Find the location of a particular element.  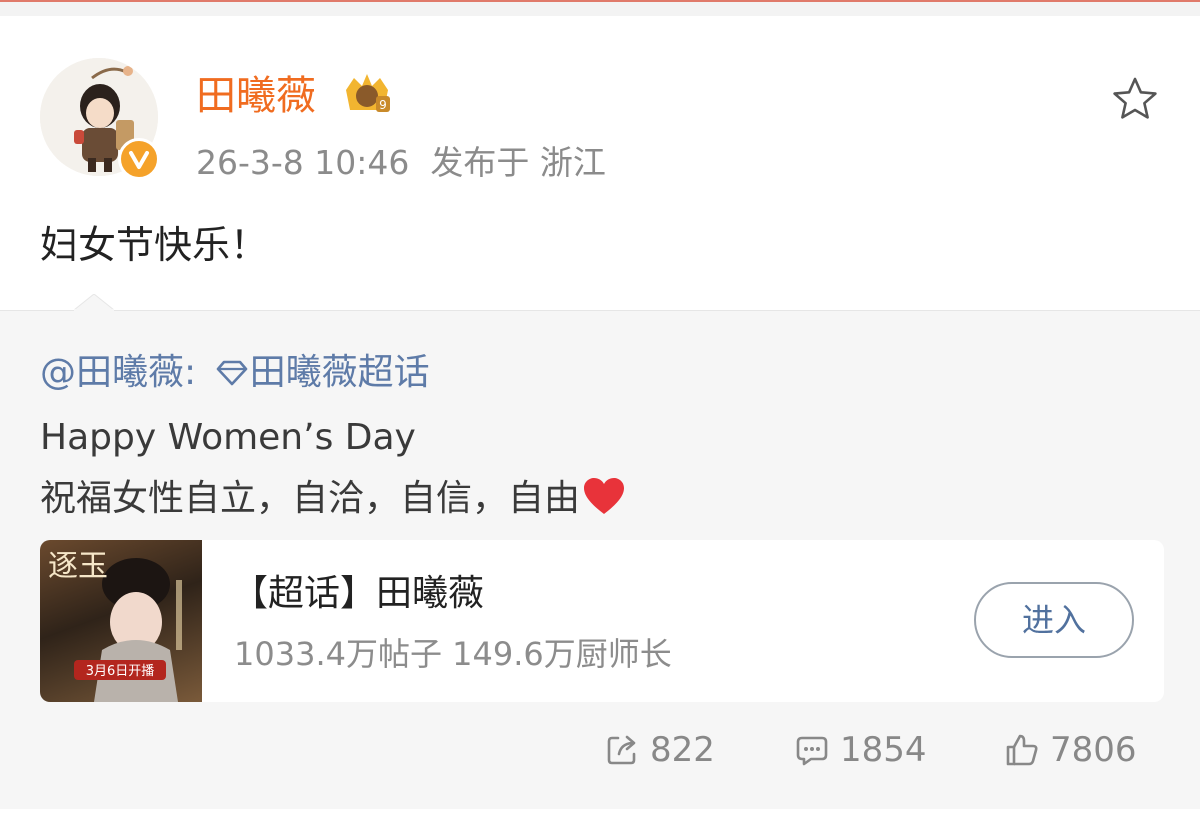

author-mention-link: @田曦薇: is located at coordinates (118, 372).